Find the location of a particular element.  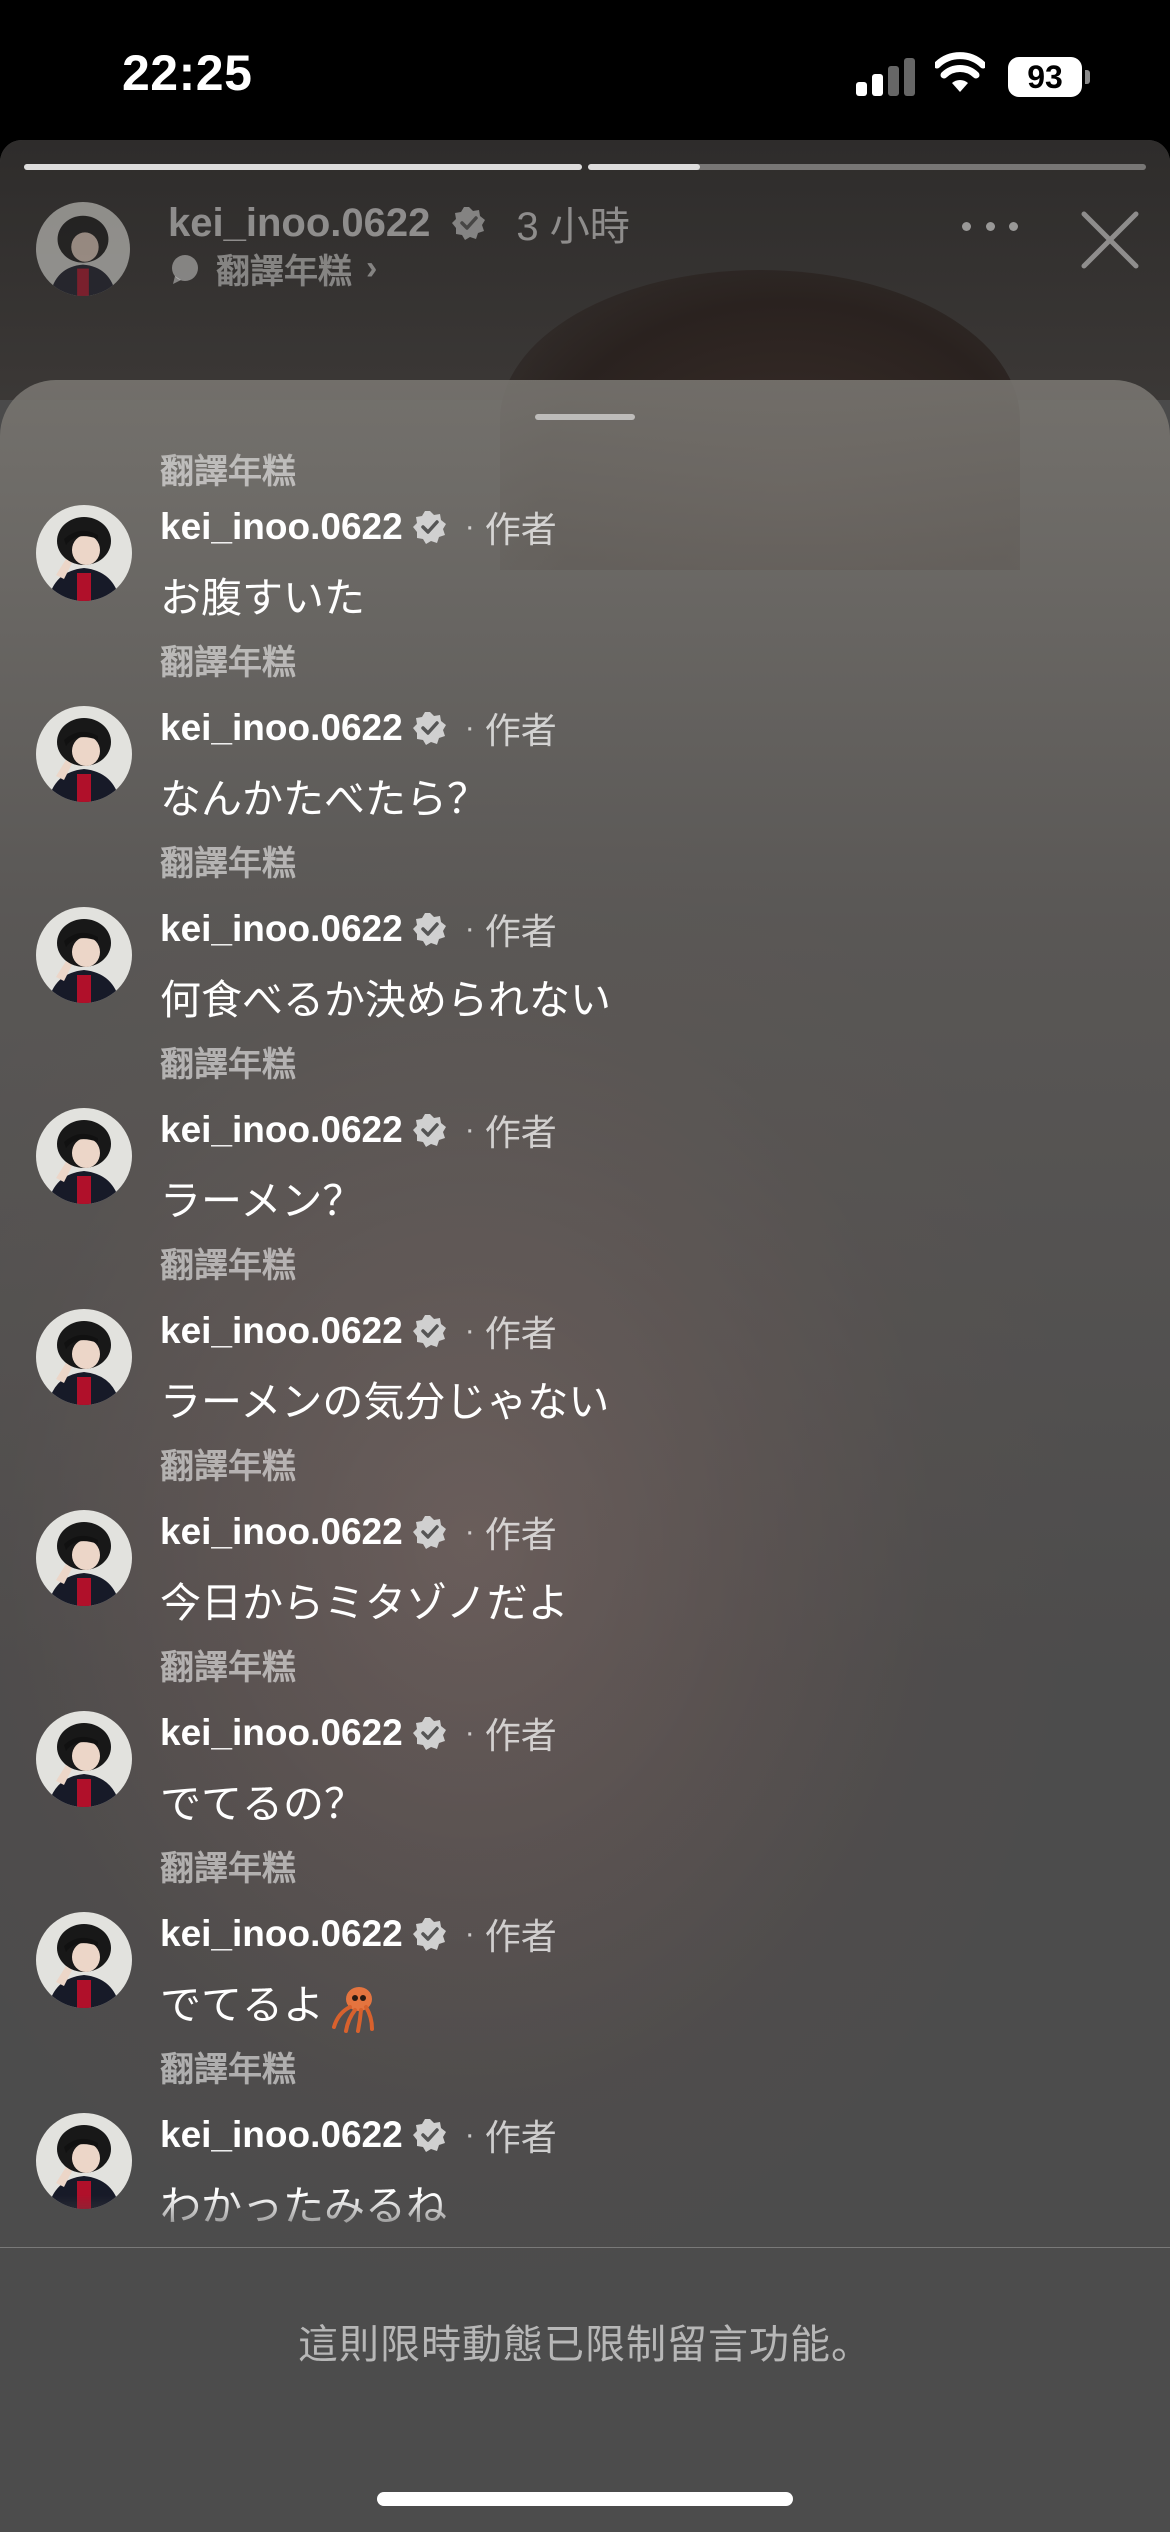

comment-text-content: なんかたべたら？ is located at coordinates (324, 799).